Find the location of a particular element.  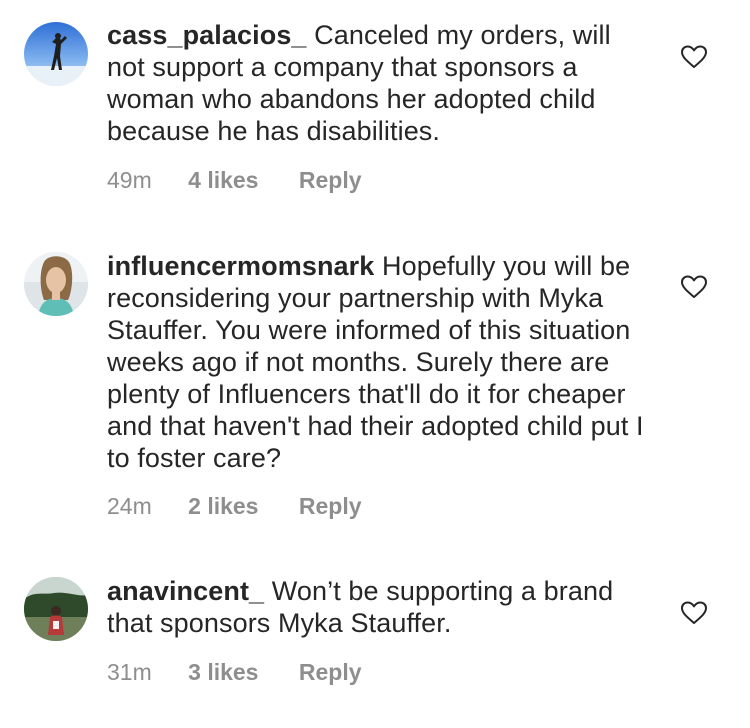

comment-likes-count: 4 likes is located at coordinates (223, 180).